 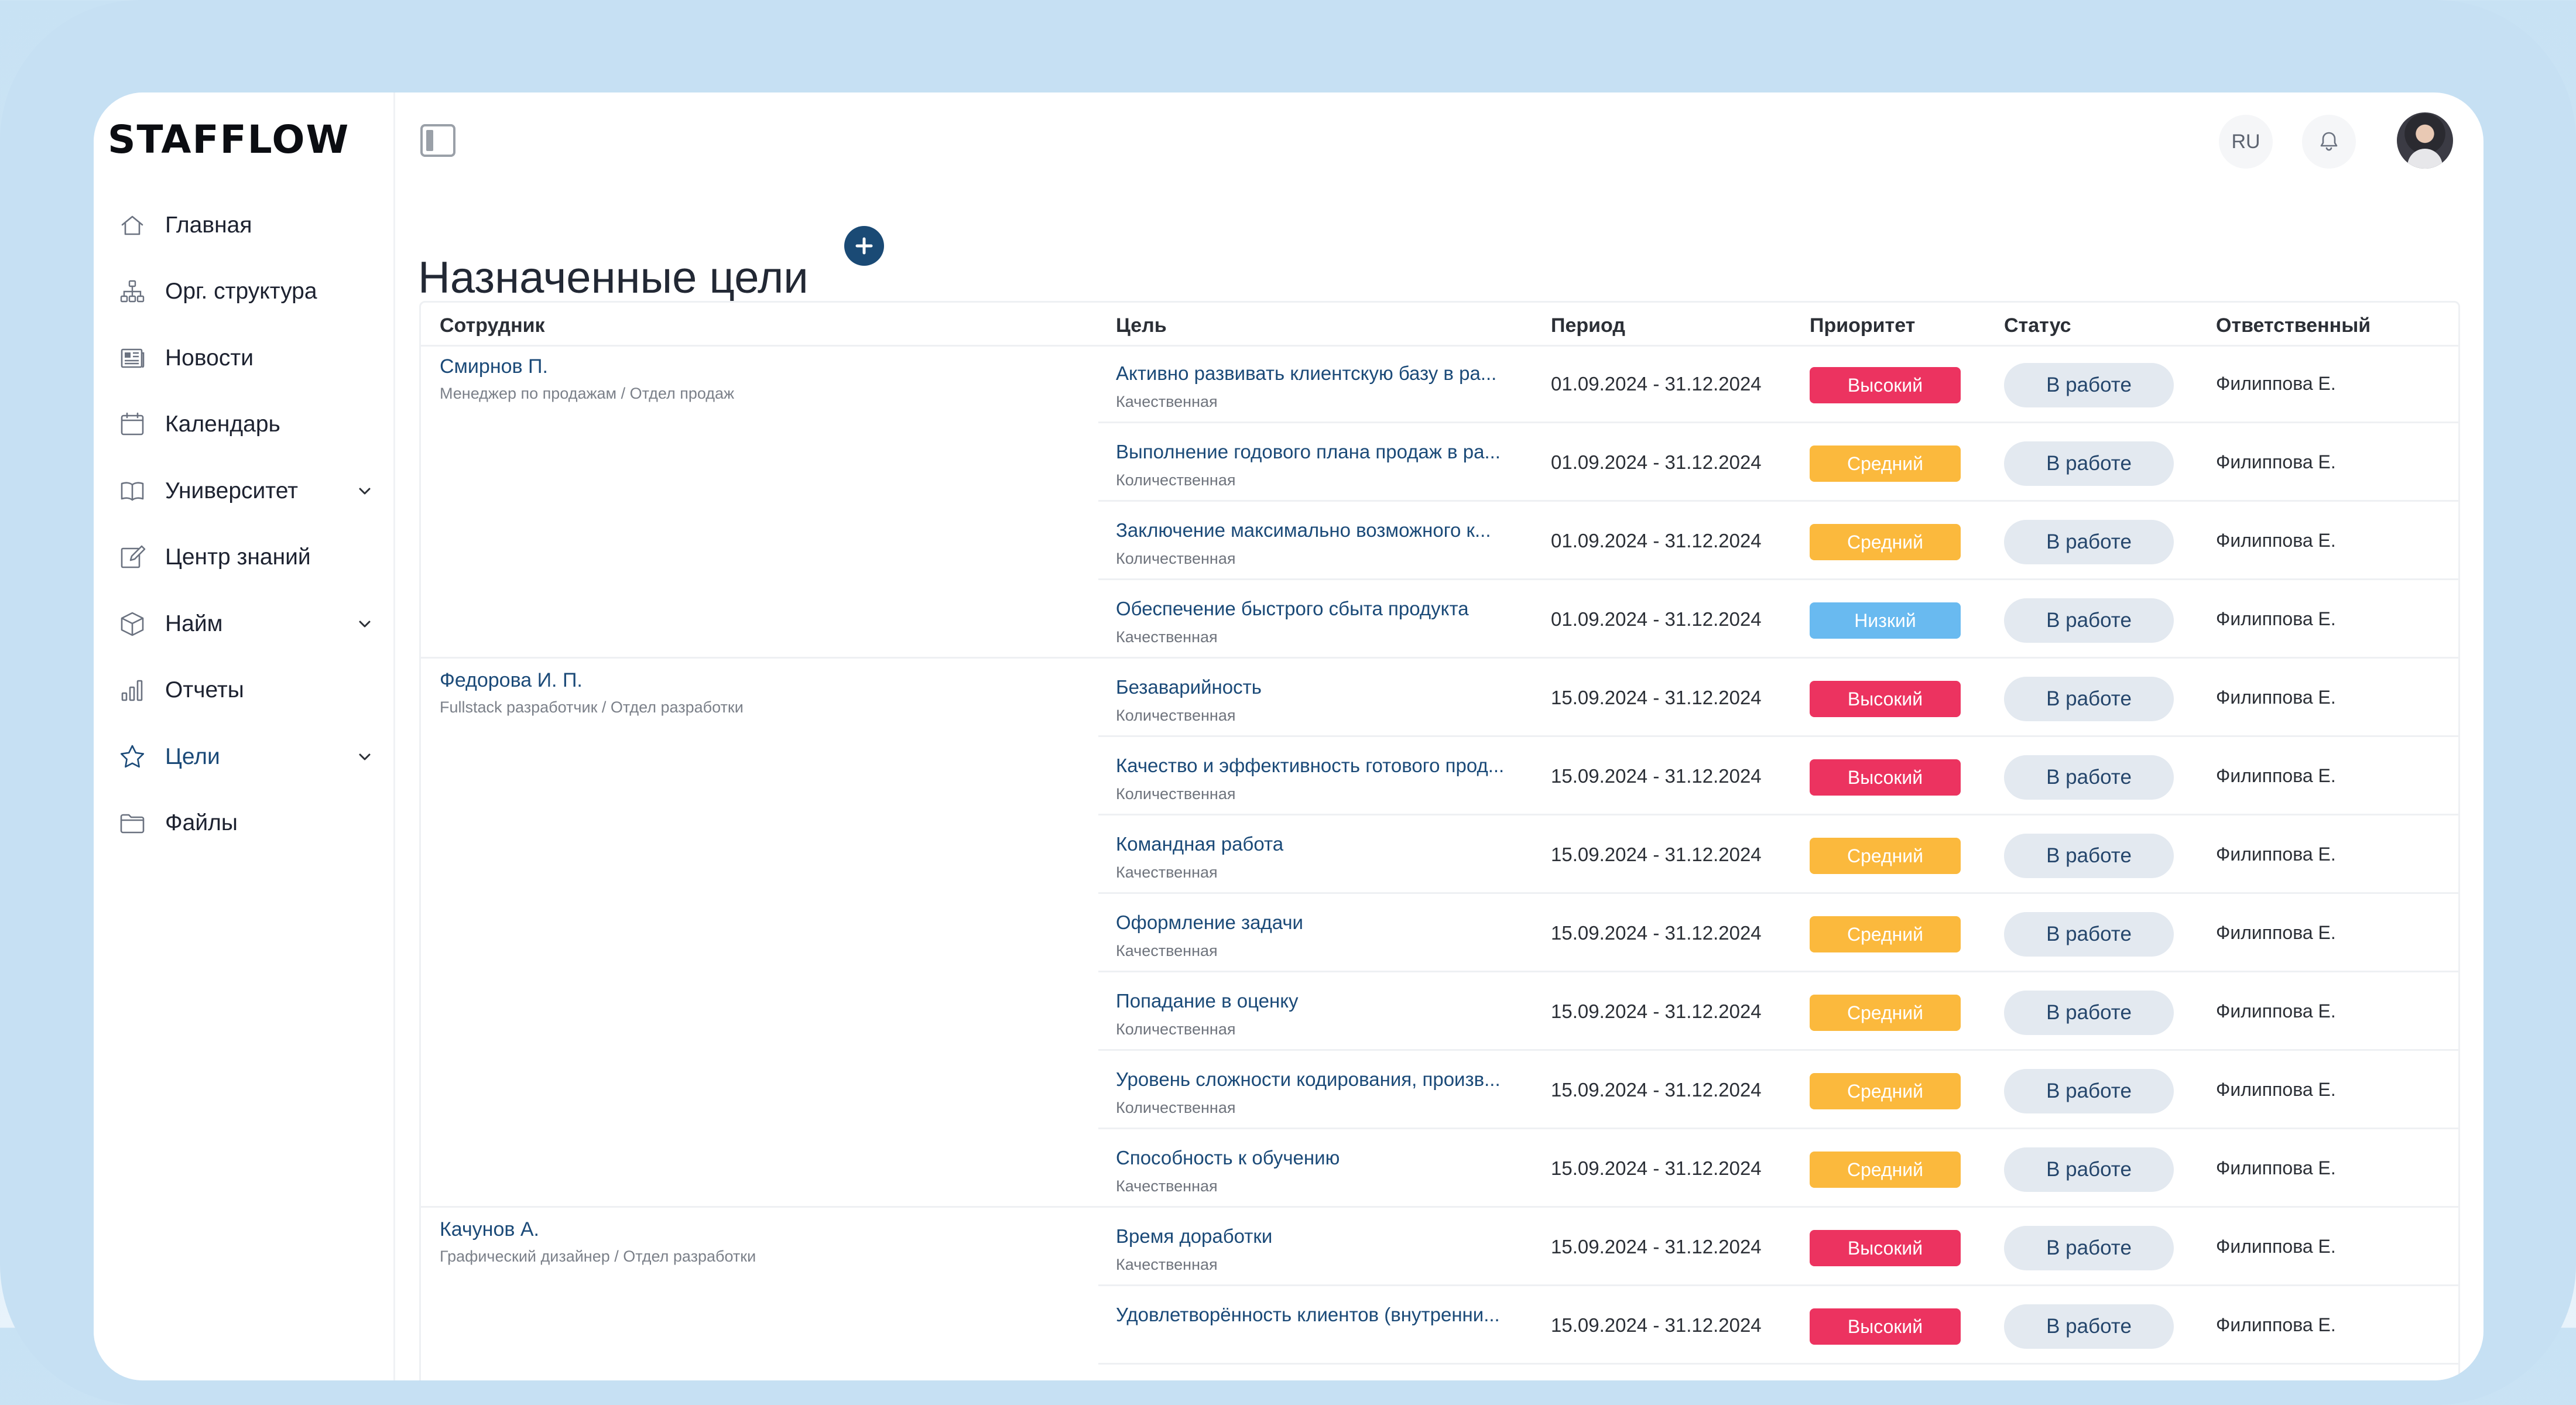 What do you see at coordinates (1318, 687) in the screenshot?
I see `goal-title: Безаварийность` at bounding box center [1318, 687].